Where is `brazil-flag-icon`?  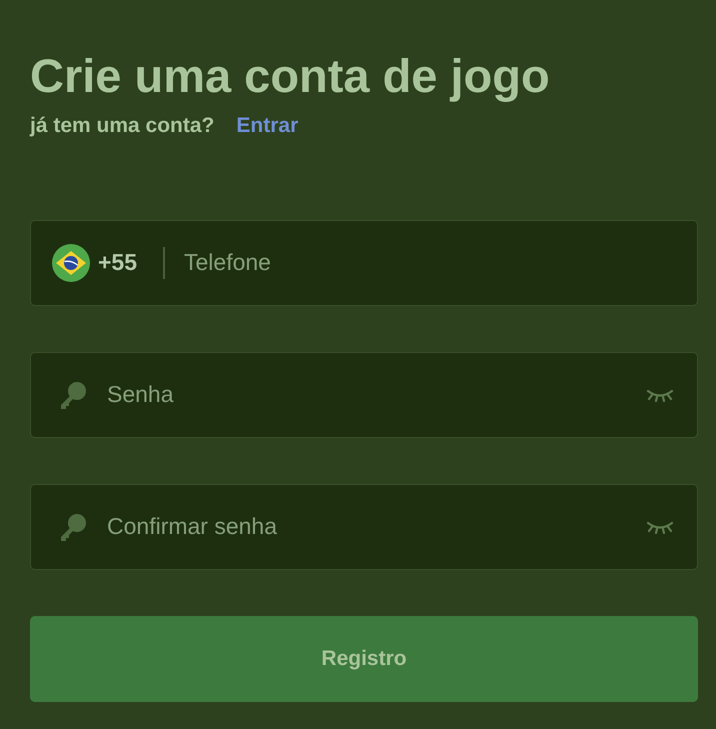 brazil-flag-icon is located at coordinates (71, 263).